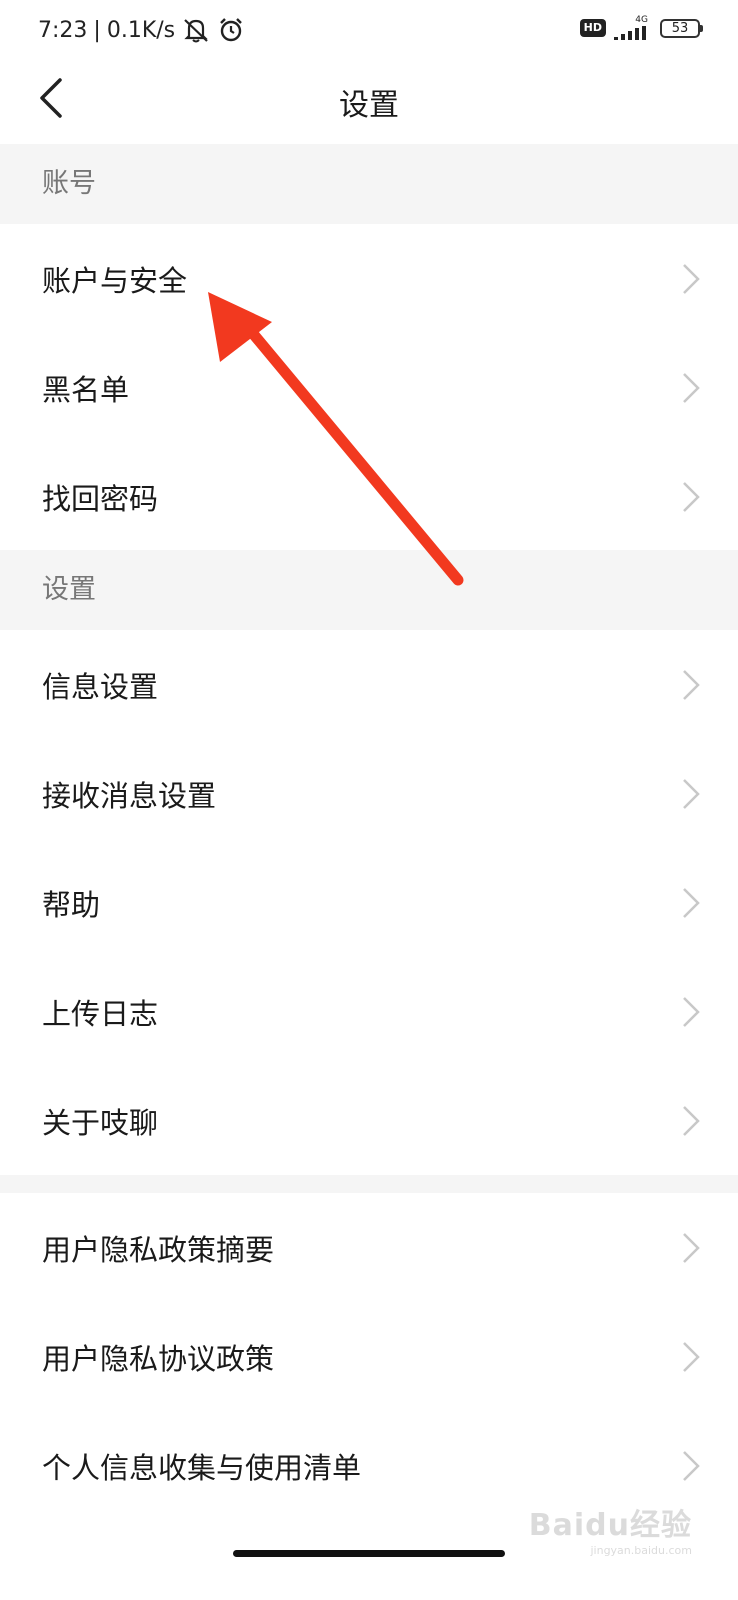 The image size is (738, 1600). What do you see at coordinates (69, 589) in the screenshot?
I see `section-title: 设置` at bounding box center [69, 589].